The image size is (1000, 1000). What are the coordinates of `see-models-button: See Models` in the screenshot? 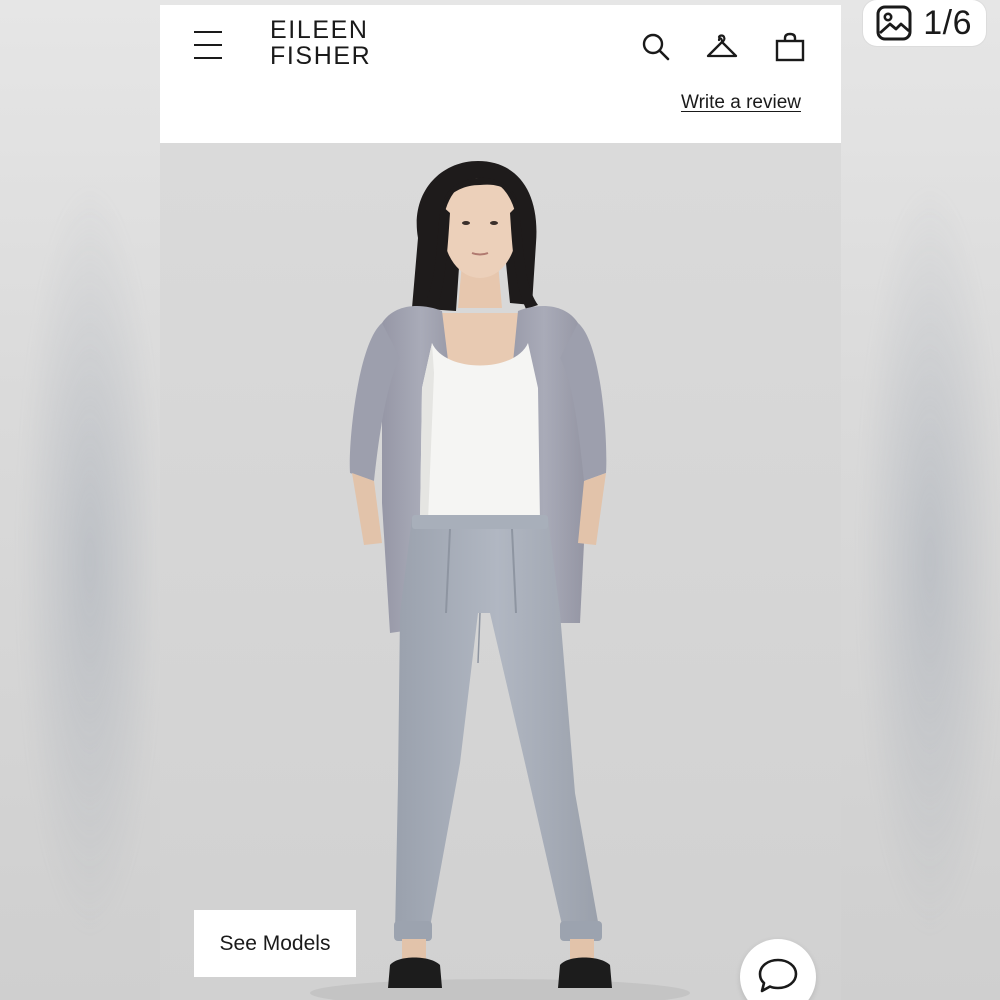 It's located at (275, 943).